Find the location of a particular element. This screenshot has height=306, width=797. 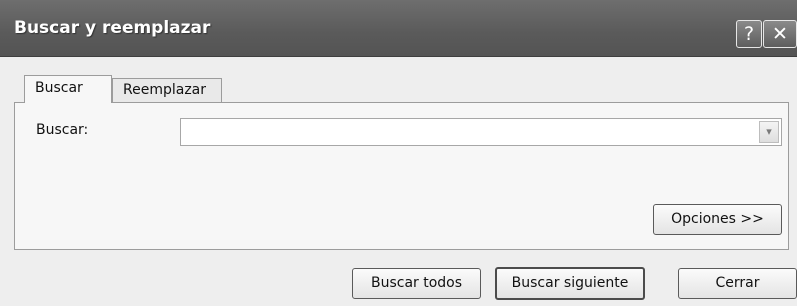

tab-reemplazar-label: Reemplazar is located at coordinates (165, 90).